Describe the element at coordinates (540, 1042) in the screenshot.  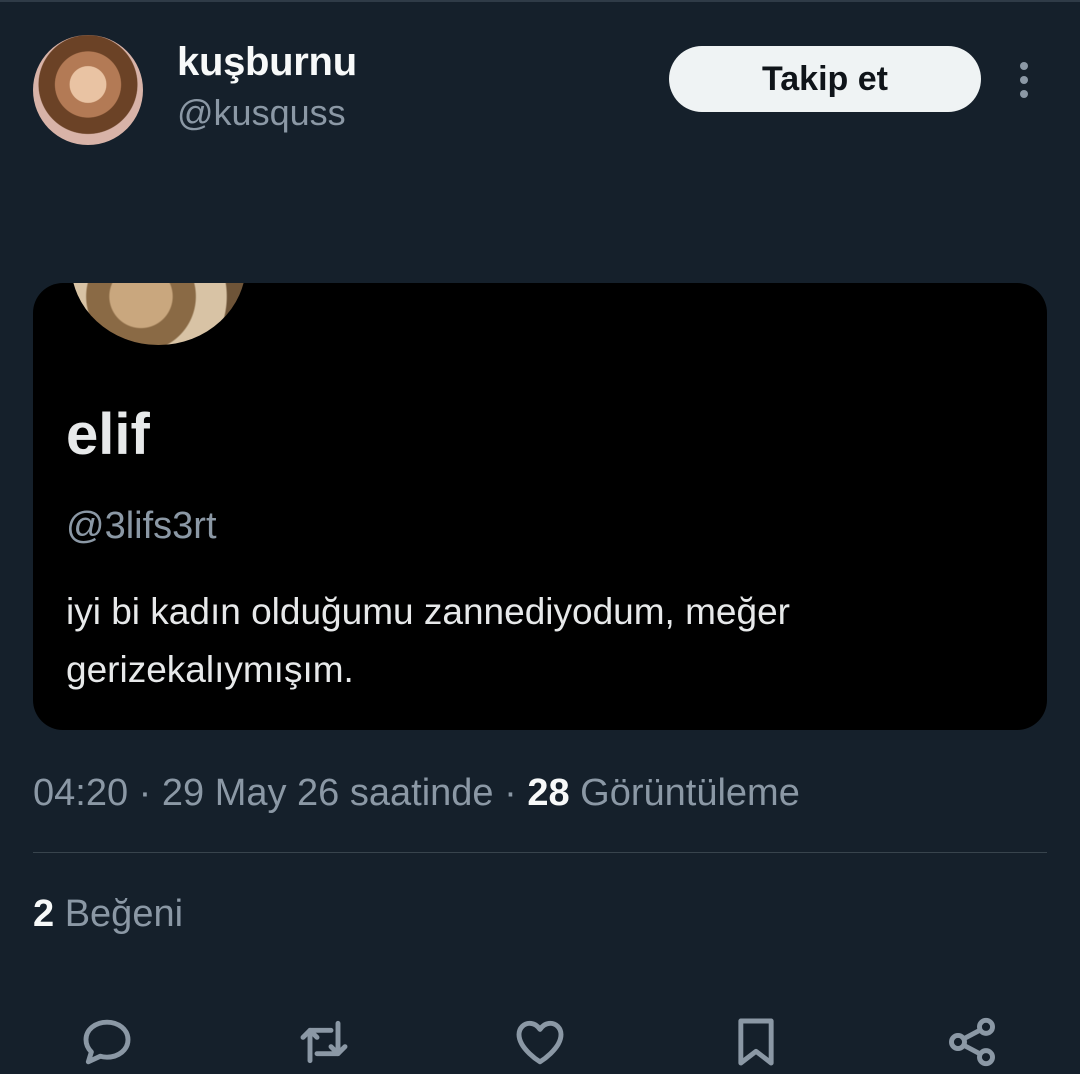
I see `like-icon` at that location.